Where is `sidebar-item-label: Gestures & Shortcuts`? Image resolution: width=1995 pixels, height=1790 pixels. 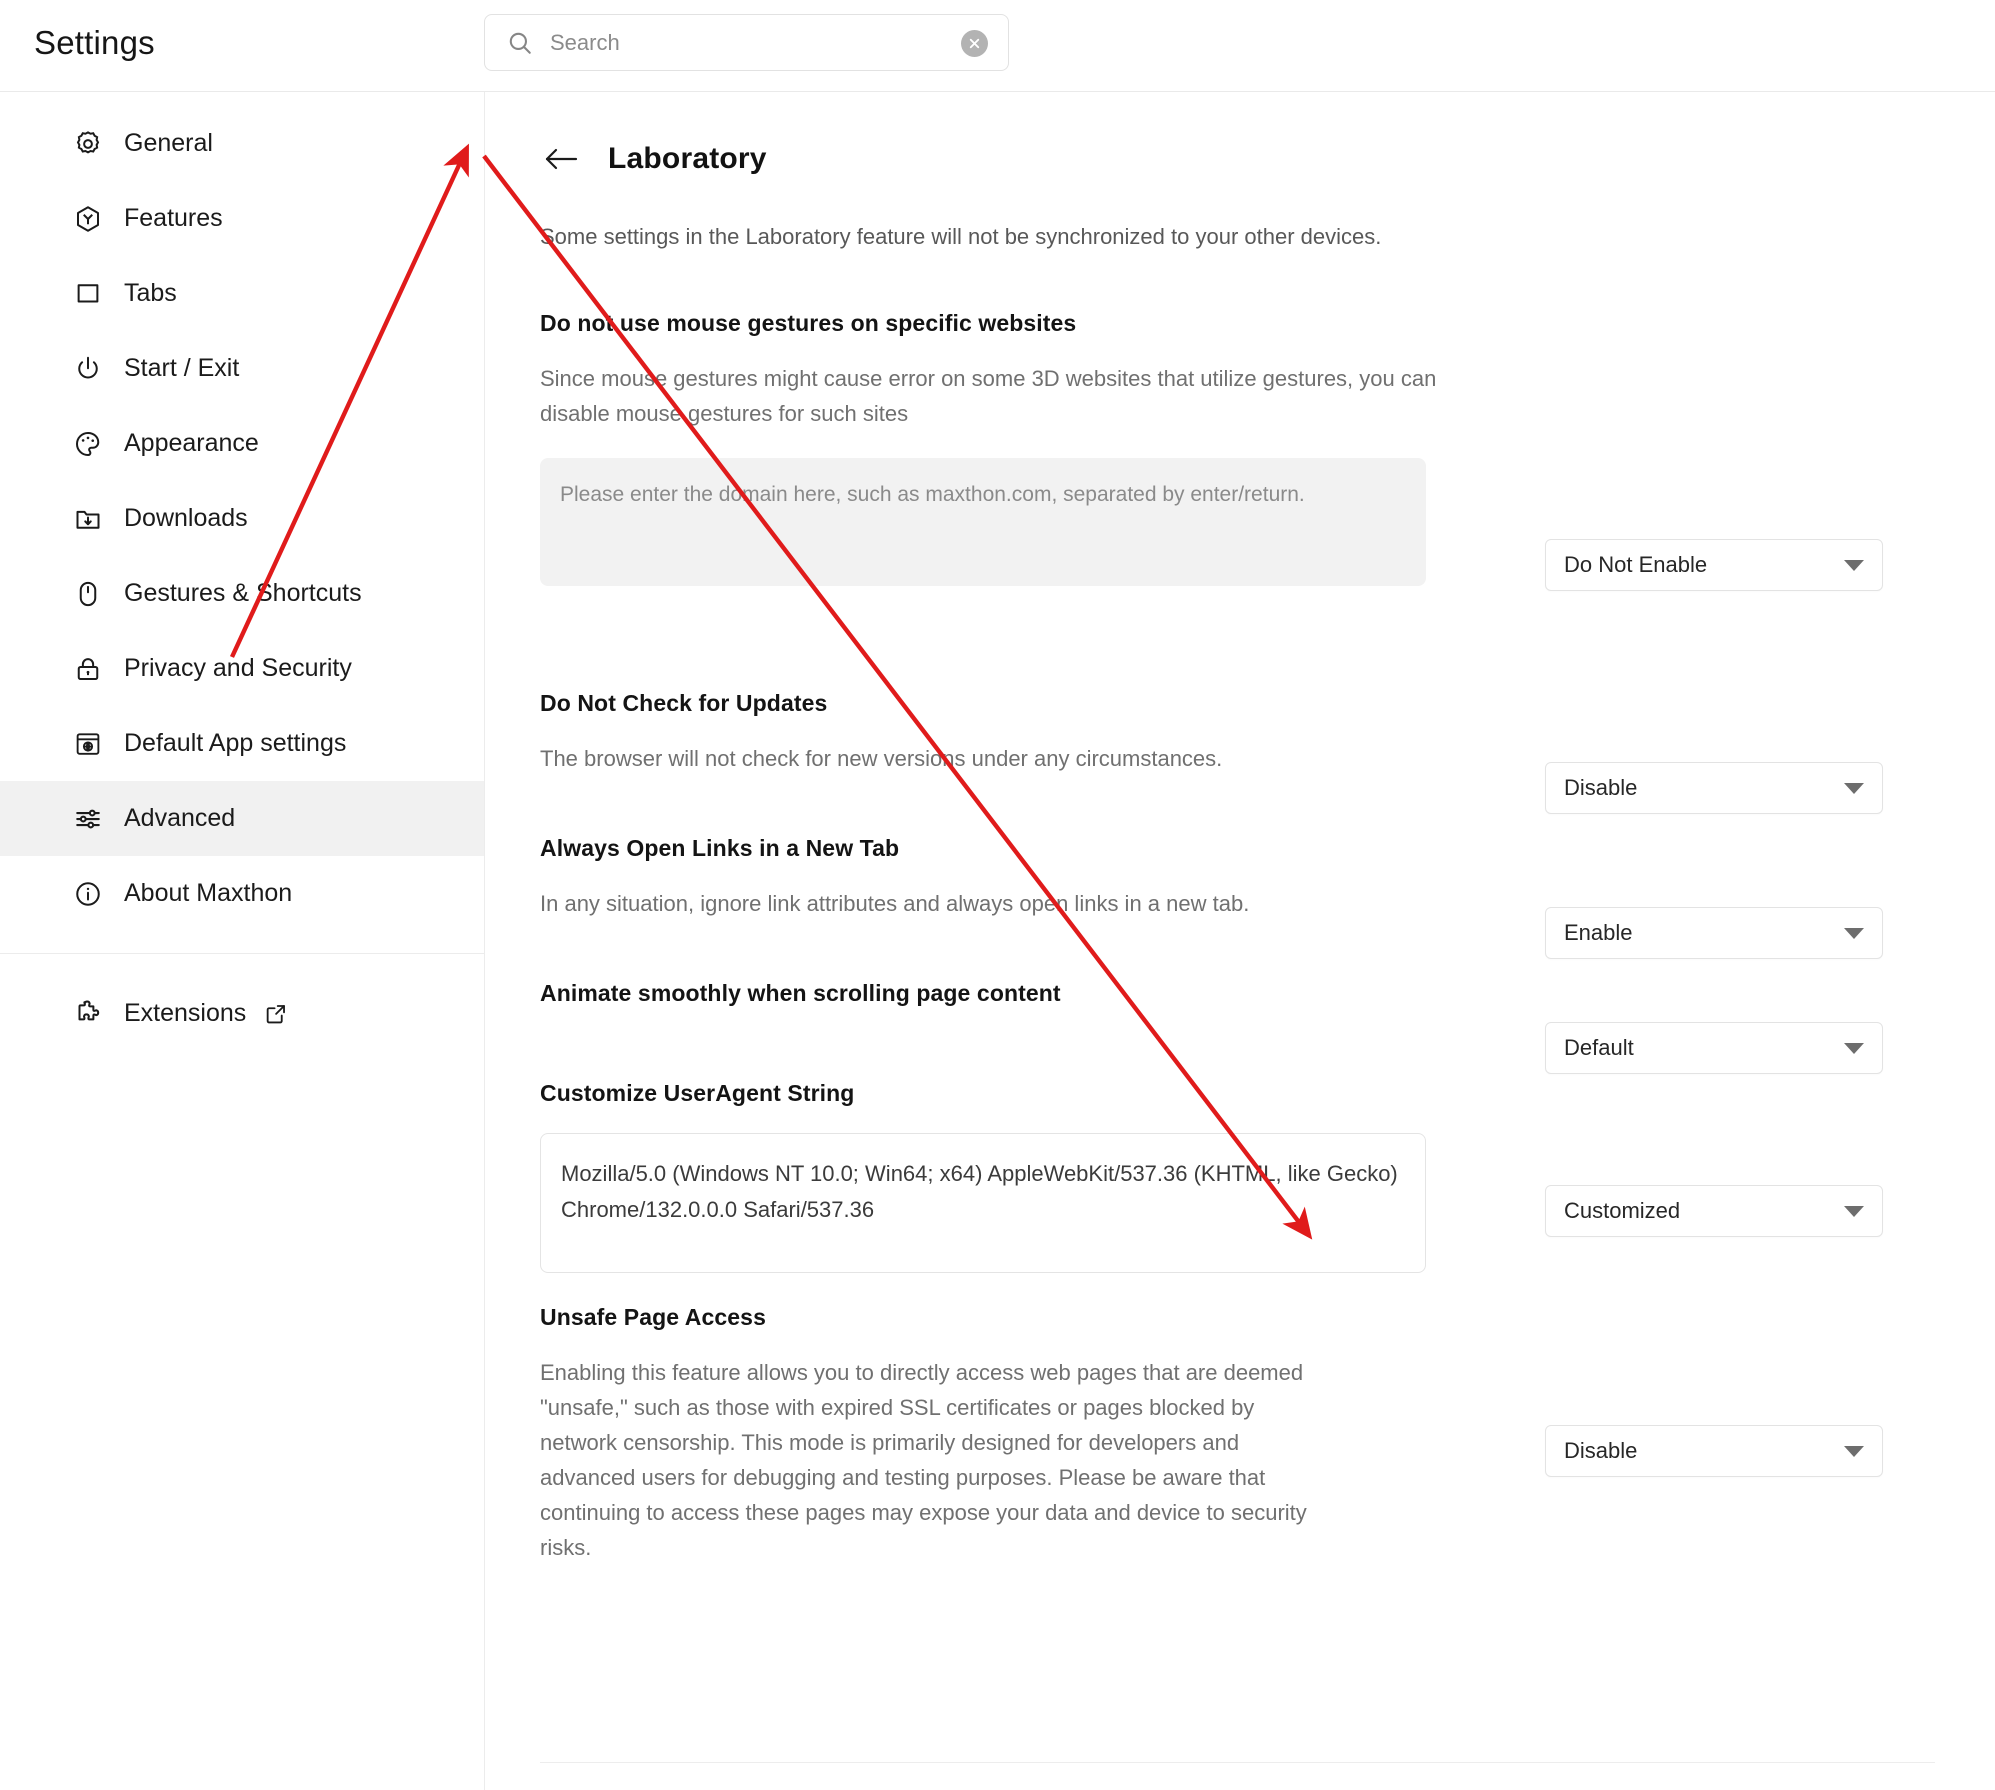 sidebar-item-label: Gestures & Shortcuts is located at coordinates (243, 593).